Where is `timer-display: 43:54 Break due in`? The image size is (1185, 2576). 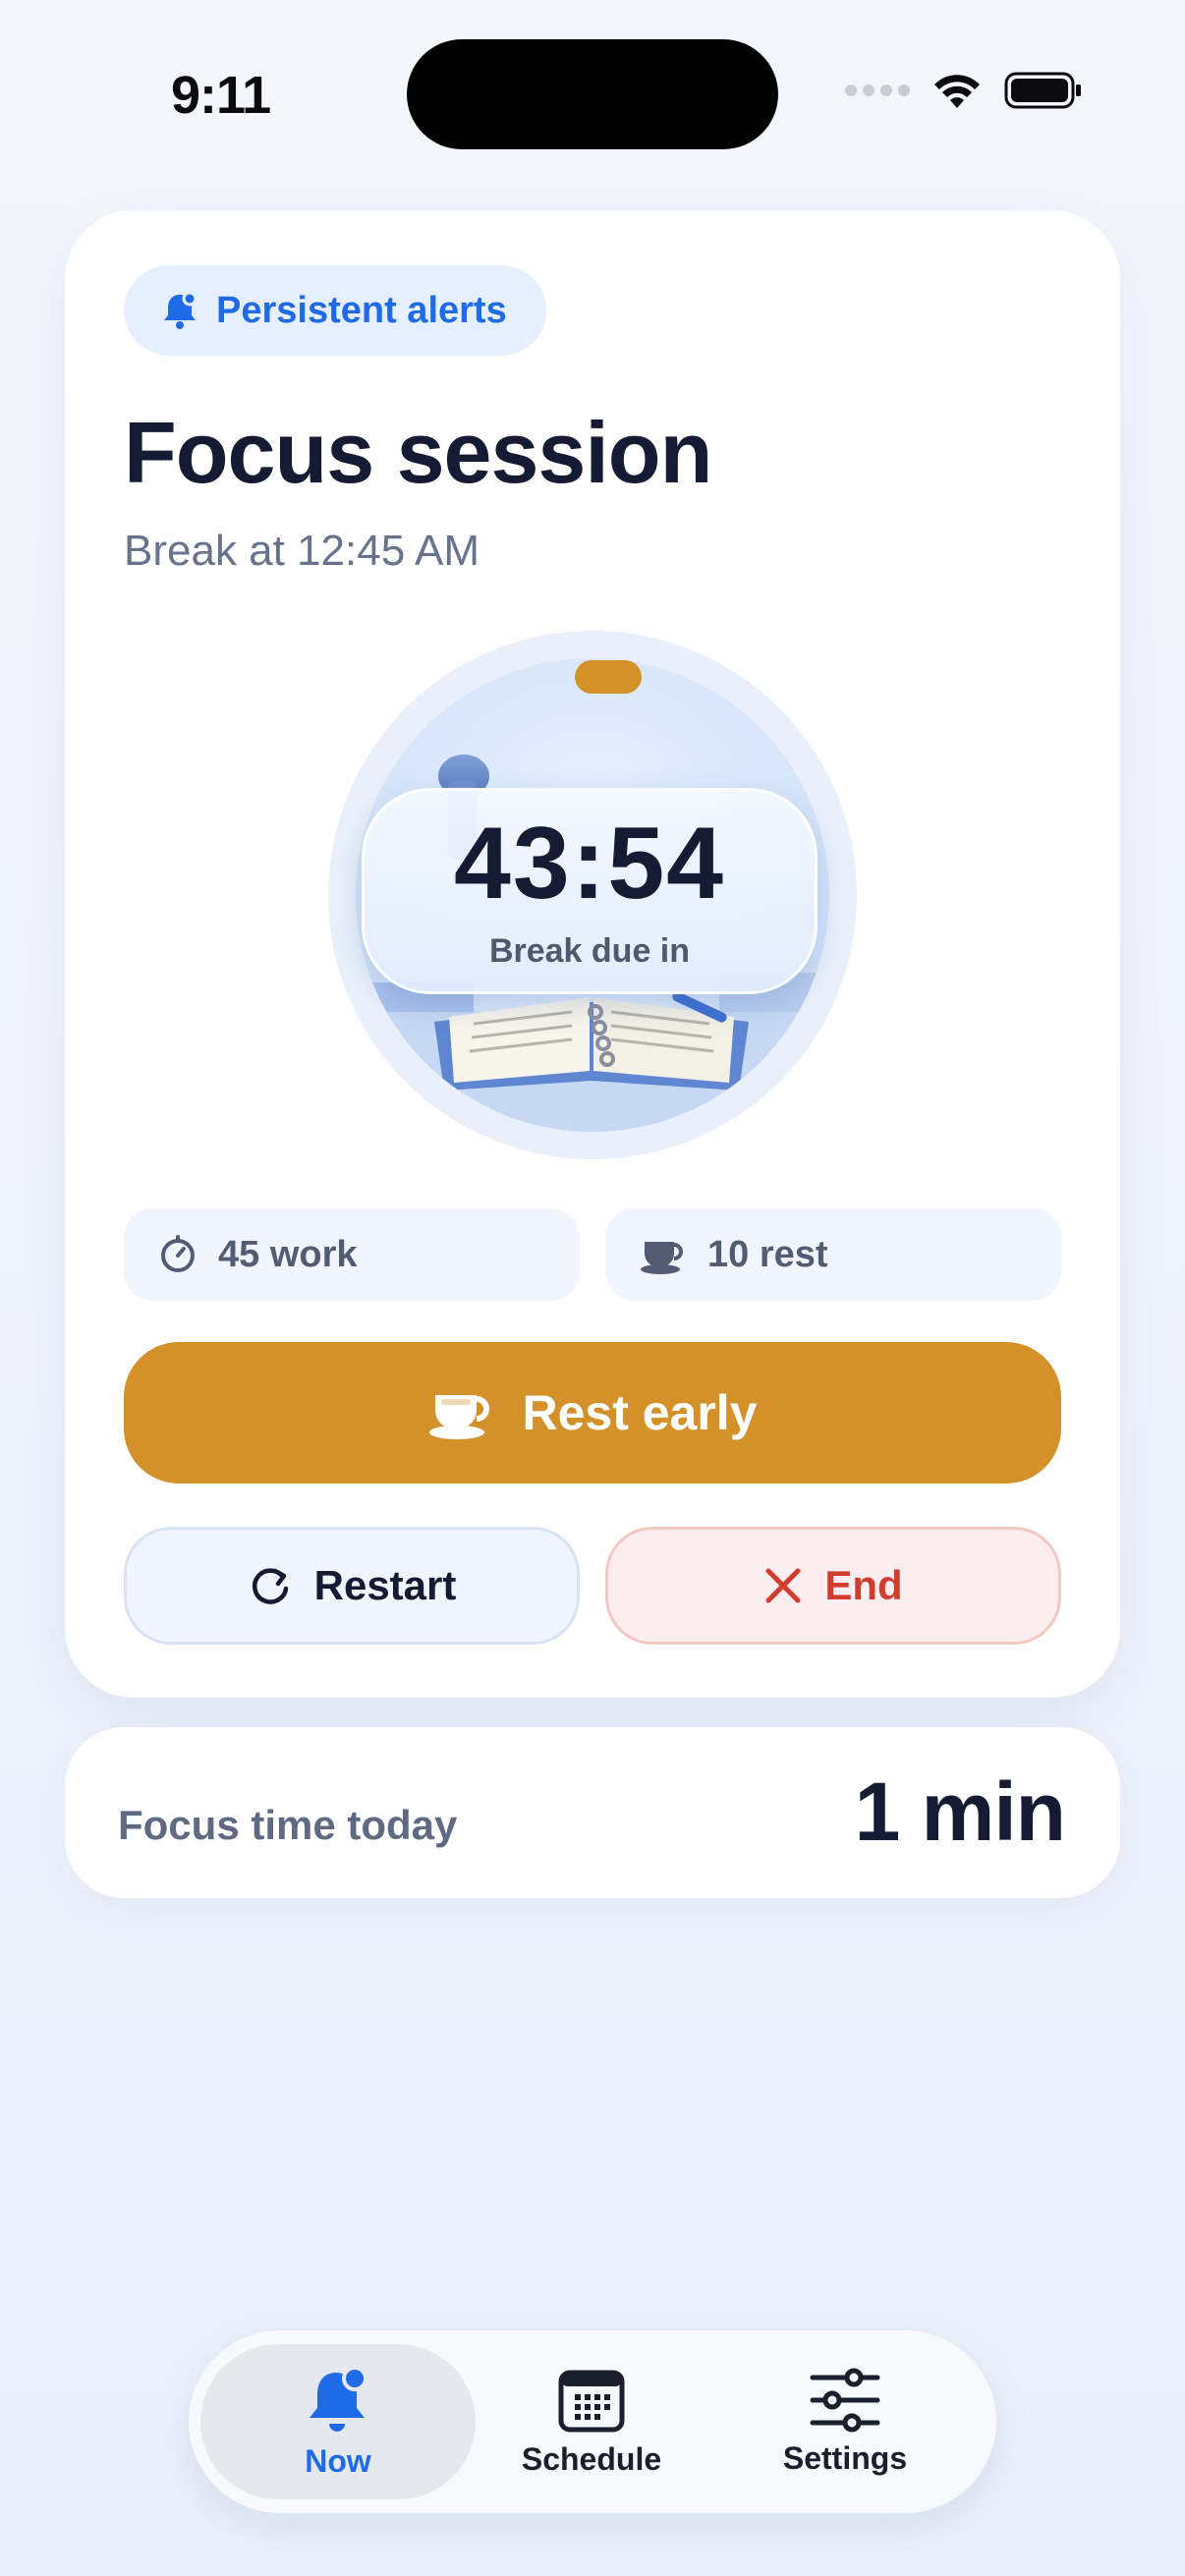 timer-display: 43:54 Break due in is located at coordinates (590, 891).